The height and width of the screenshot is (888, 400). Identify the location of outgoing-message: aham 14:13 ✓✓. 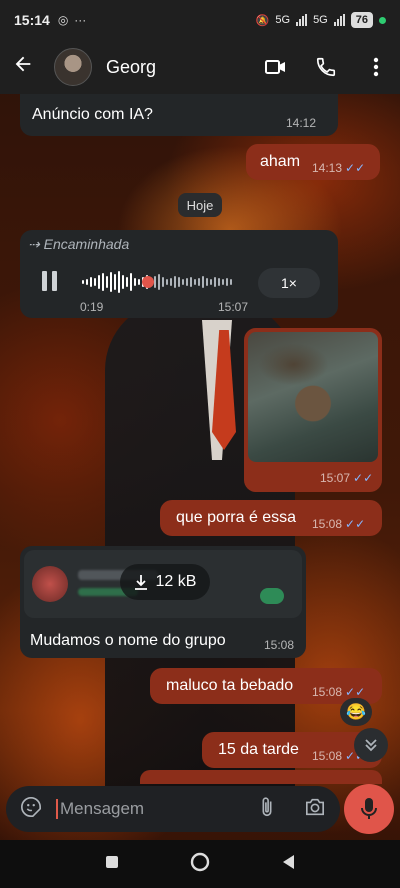
(313, 162).